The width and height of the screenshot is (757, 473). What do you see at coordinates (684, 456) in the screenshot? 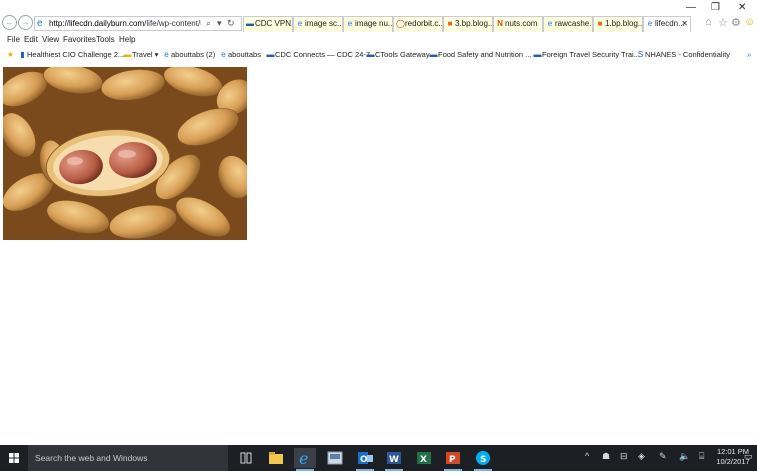
I see `volume-icon: 🔈` at bounding box center [684, 456].